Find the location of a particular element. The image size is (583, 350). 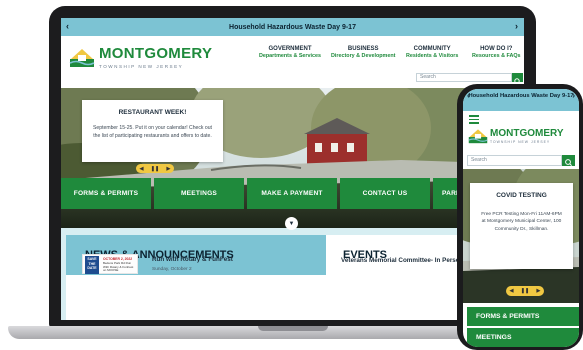

hamburger-menu-icon is located at coordinates (474, 119).